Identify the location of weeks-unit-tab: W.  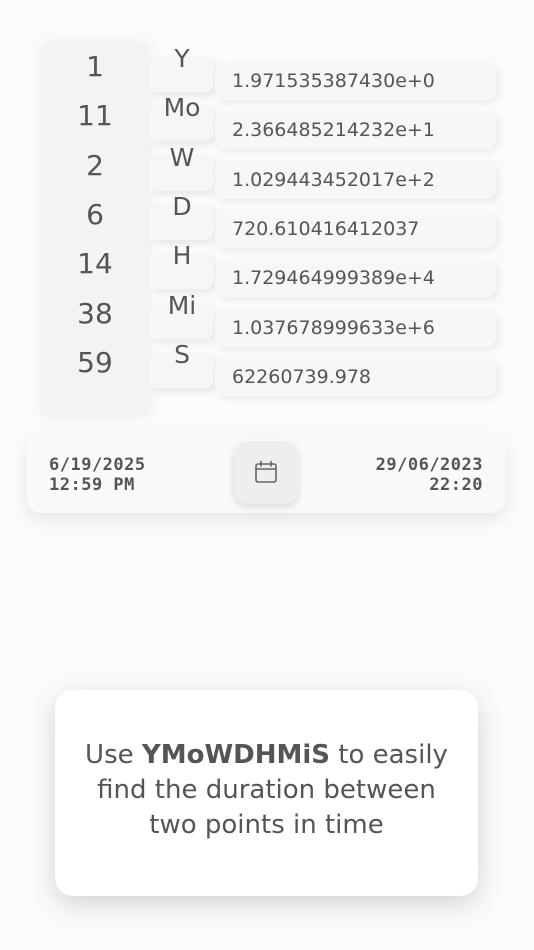
(182, 167).